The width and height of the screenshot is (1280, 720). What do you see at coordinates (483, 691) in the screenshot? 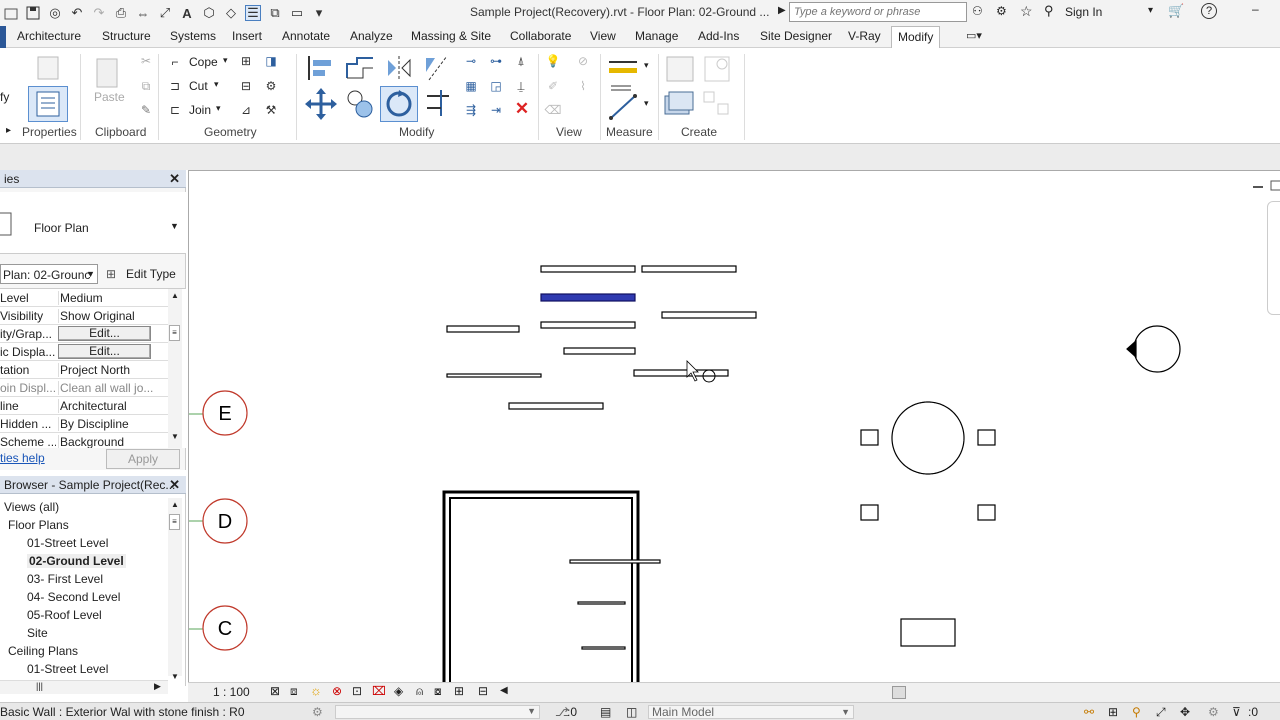
I see `highlight-displacement-icon: ⊟` at bounding box center [483, 691].